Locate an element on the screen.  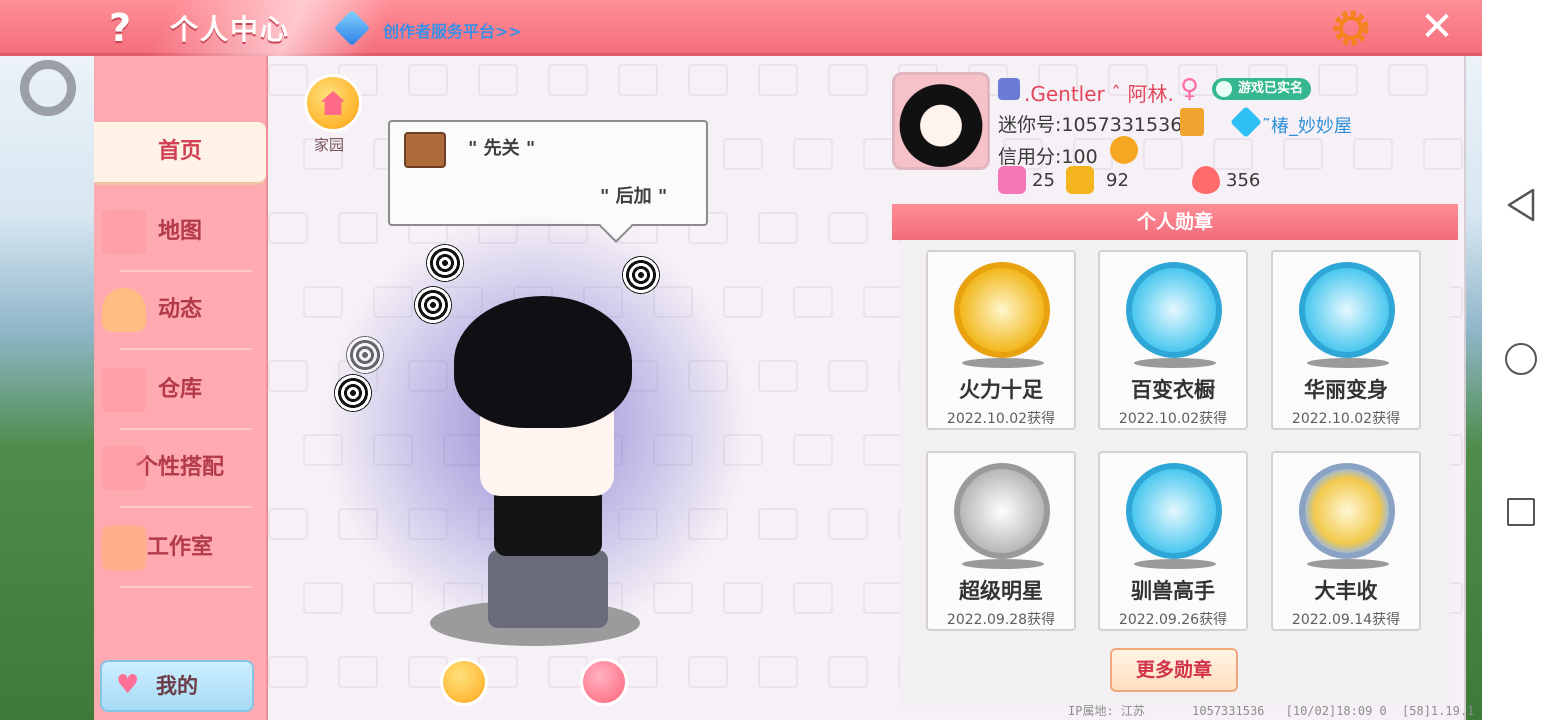
medal-name: 华丽变身 is located at coordinates (1346, 390).